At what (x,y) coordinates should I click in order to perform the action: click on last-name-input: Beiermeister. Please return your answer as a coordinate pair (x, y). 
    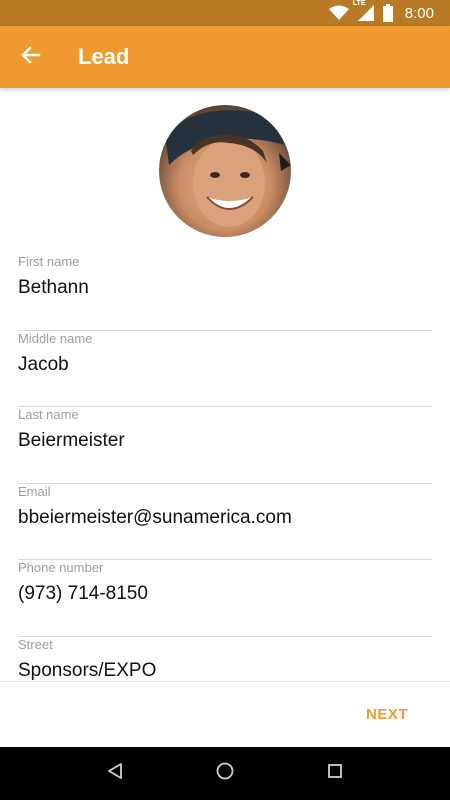
    Looking at the image, I should click on (71, 441).